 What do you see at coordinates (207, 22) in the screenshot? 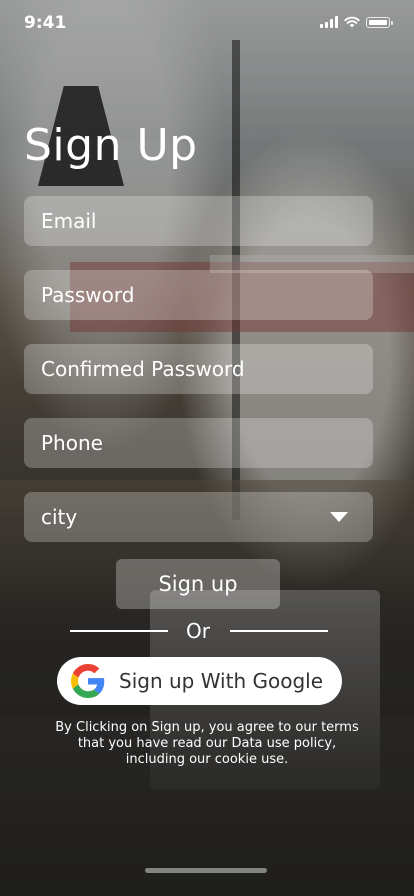
I see `status-bar: 9:41` at bounding box center [207, 22].